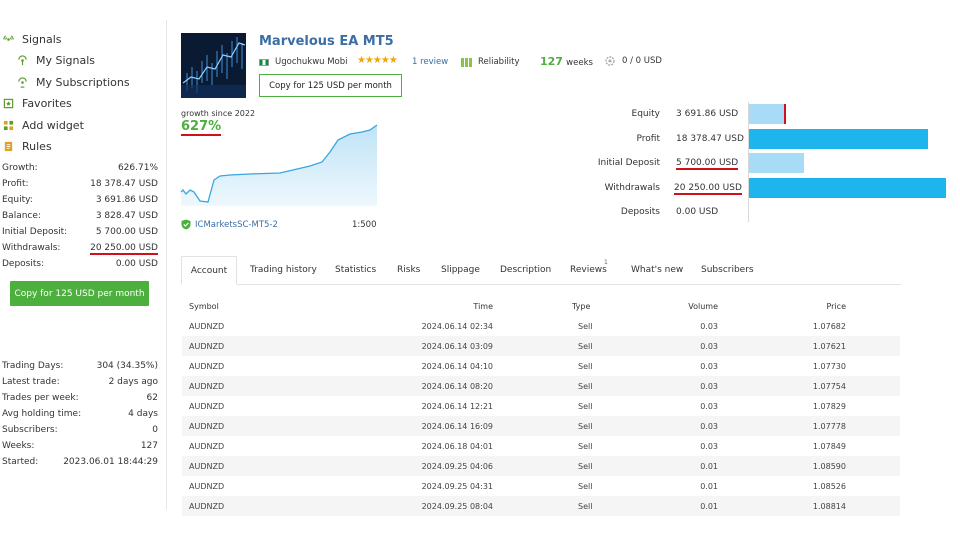 The width and height of the screenshot is (960, 540). I want to click on tab-trading-history: Trading history, so click(283, 270).